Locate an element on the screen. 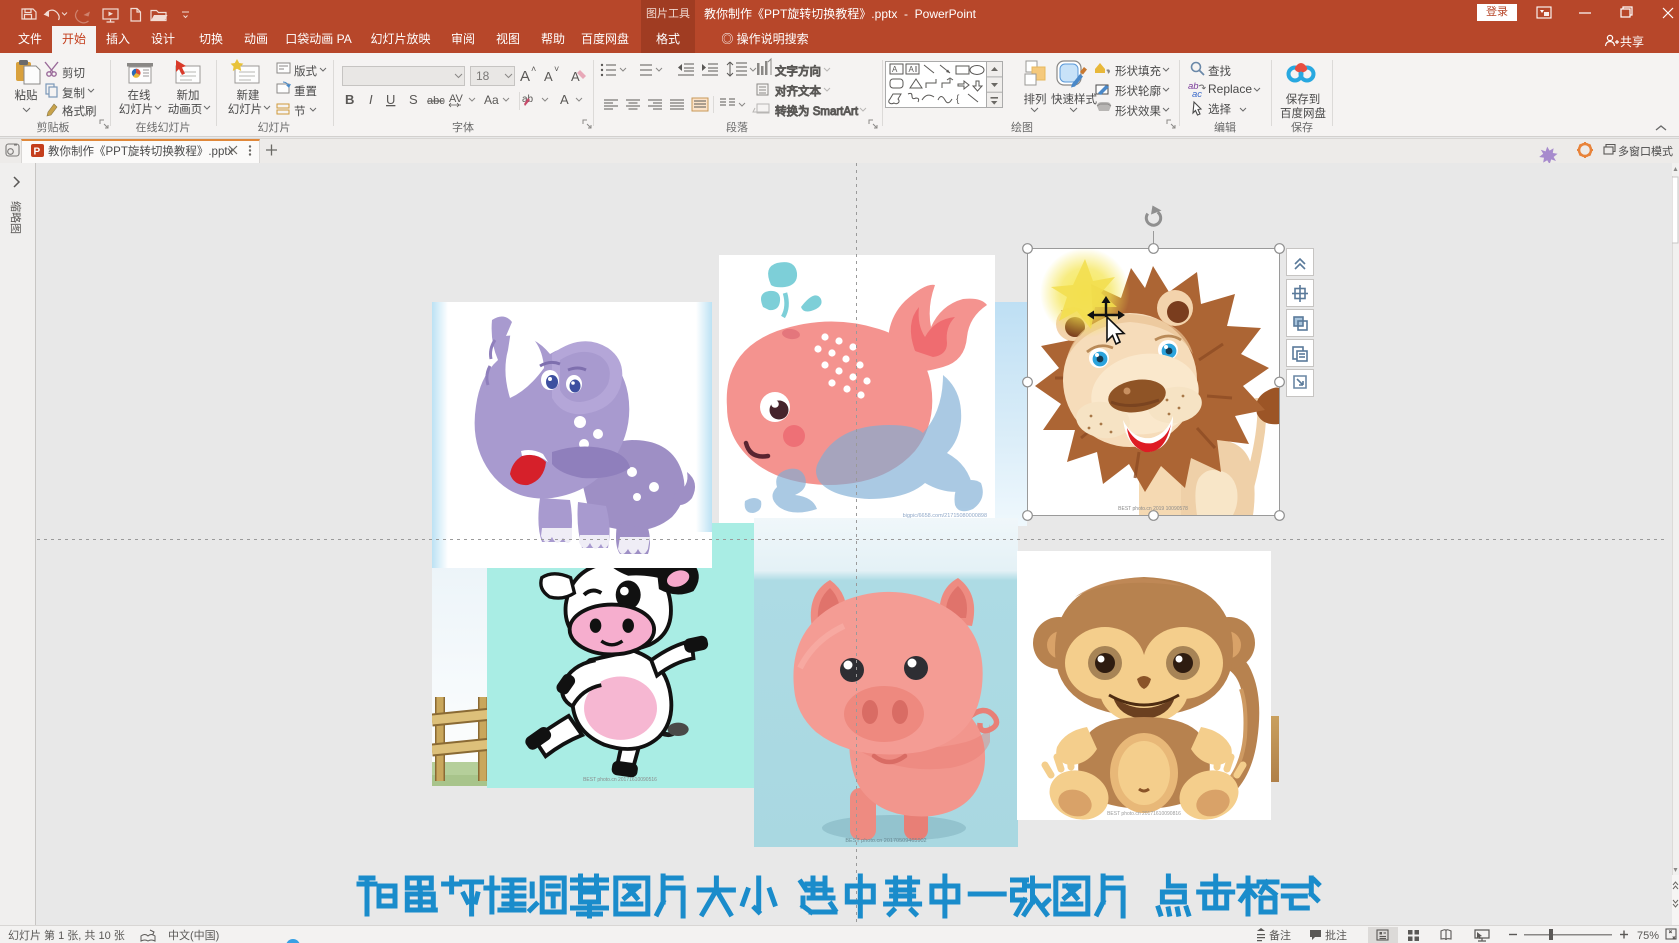 This screenshot has width=1679, height=943. svg-text: S is located at coordinates (413, 99).